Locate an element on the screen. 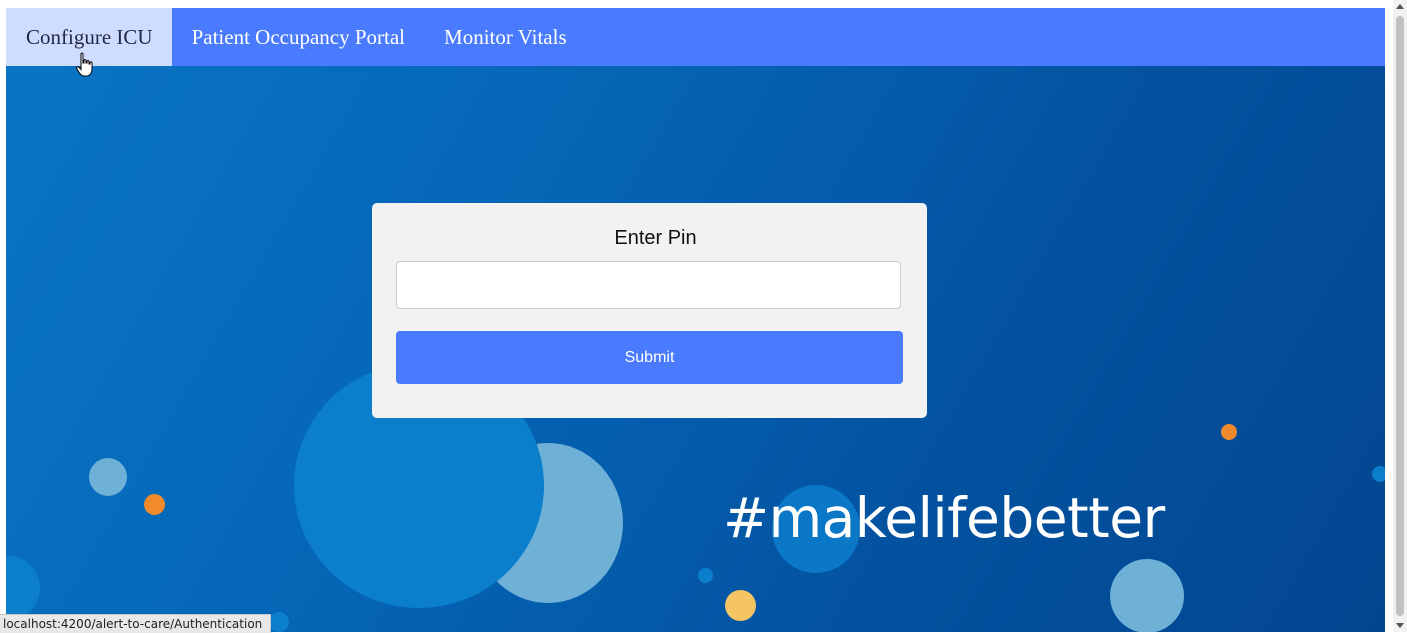  pin-input is located at coordinates (648, 285).